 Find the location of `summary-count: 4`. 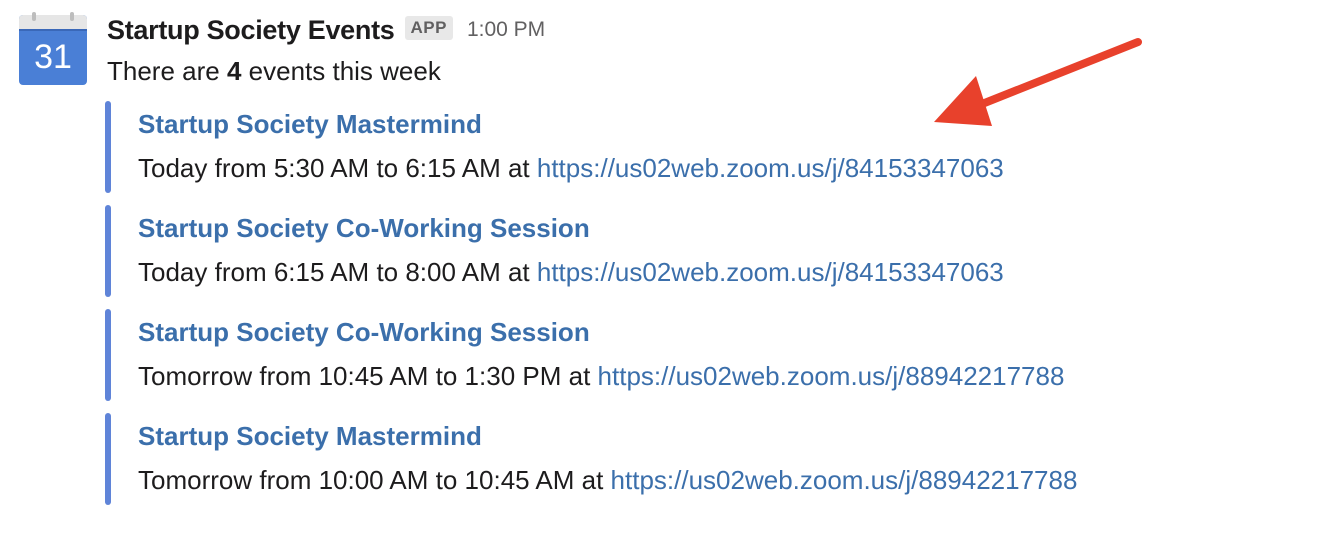

summary-count: 4 is located at coordinates (234, 71).